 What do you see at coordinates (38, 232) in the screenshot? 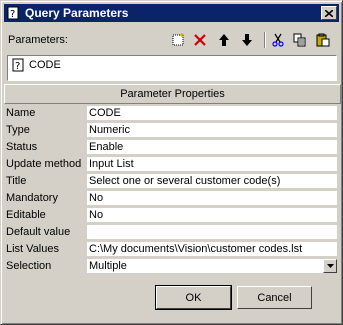
I see `property-label: Default value` at bounding box center [38, 232].